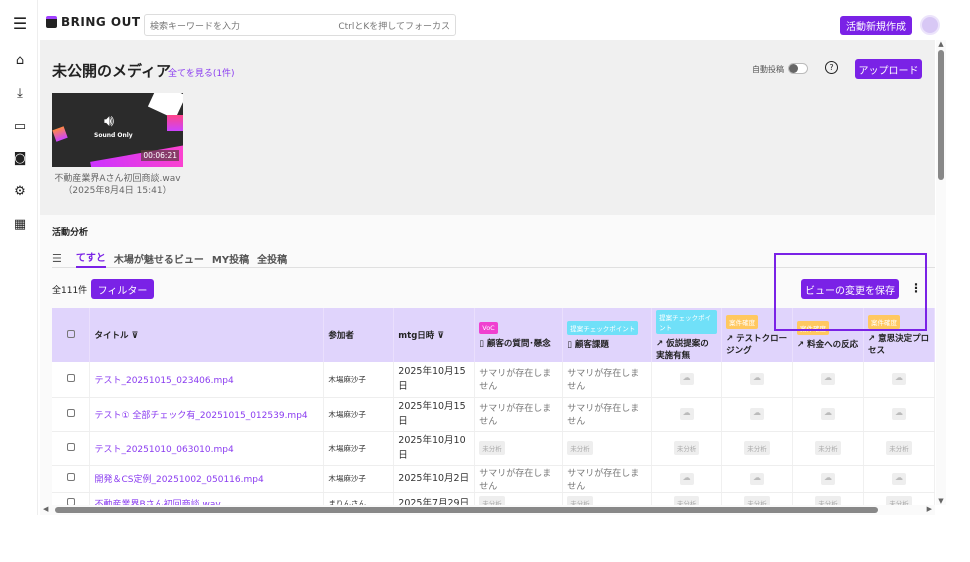  What do you see at coordinates (159, 258) in the screenshot?
I see `tab-kiba-view: 木場が魅せるビュー` at bounding box center [159, 258].